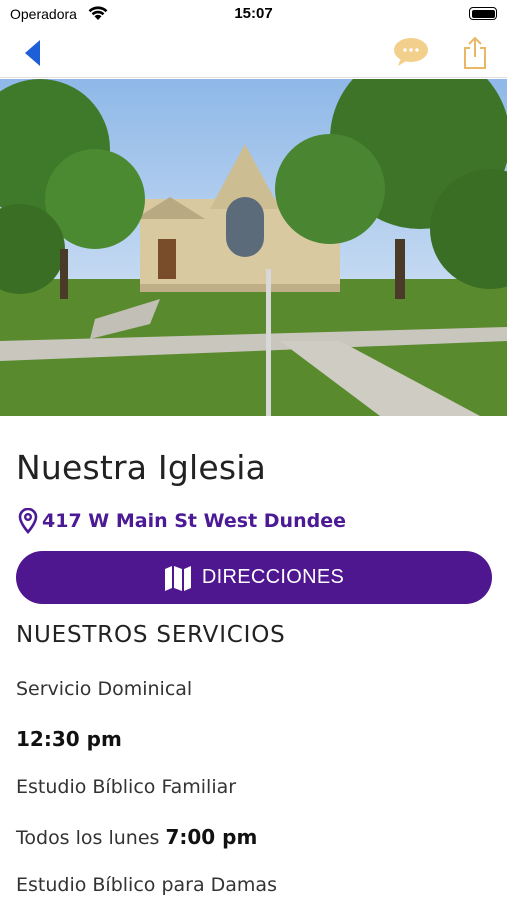 This screenshot has height=900, width=507. I want to click on status-bar: Operadora 15:07, so click(253, 14).